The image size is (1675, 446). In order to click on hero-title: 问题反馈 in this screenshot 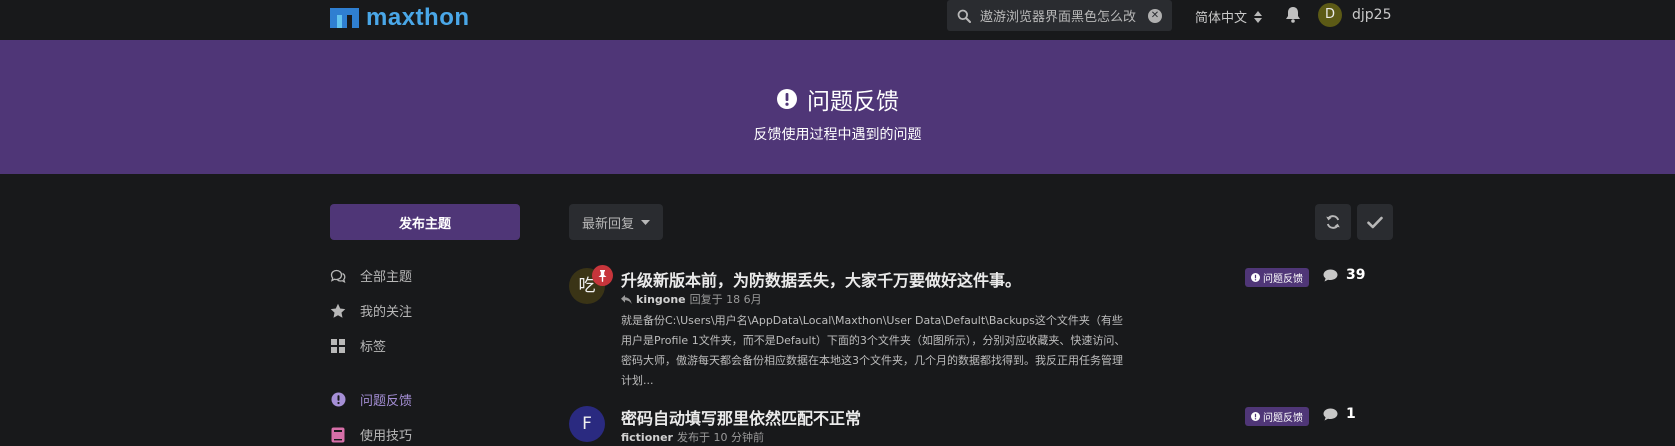, I will do `click(837, 99)`.